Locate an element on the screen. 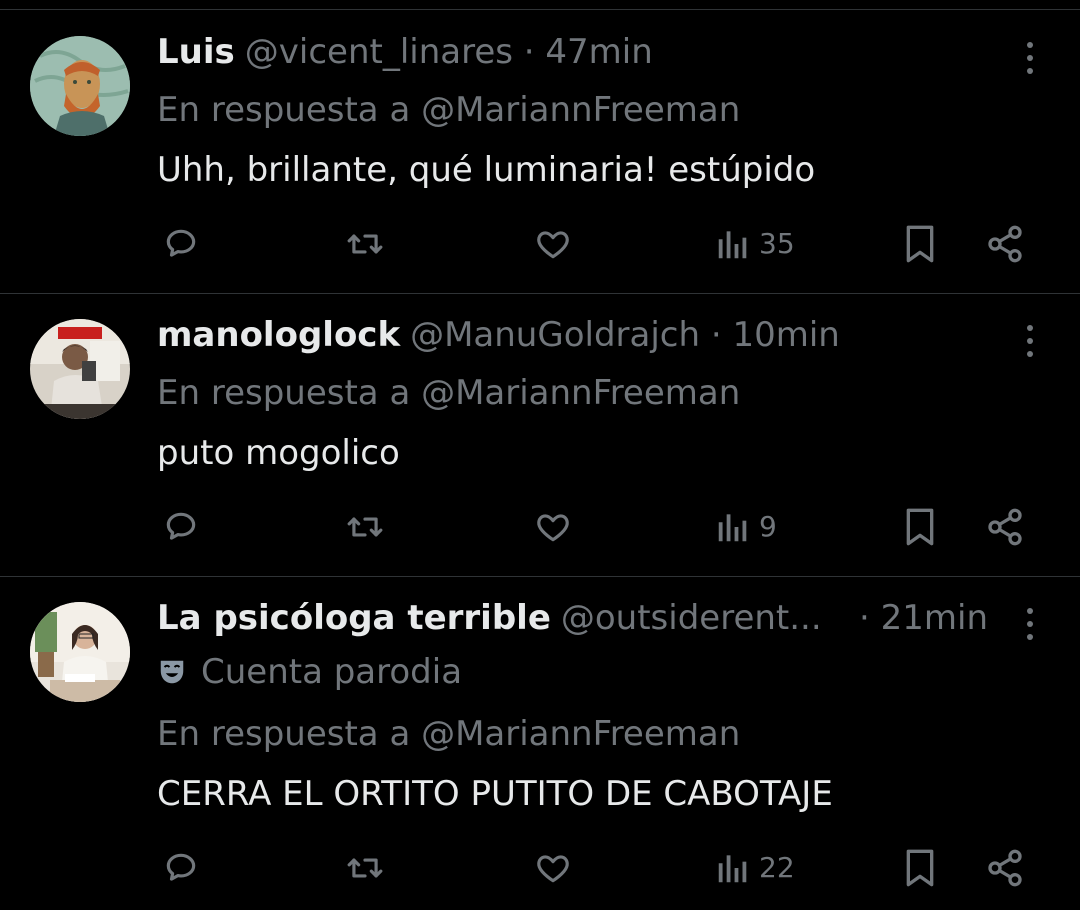 The height and width of the screenshot is (910, 1080). avatar-photo-woman-image is located at coordinates (80, 652).